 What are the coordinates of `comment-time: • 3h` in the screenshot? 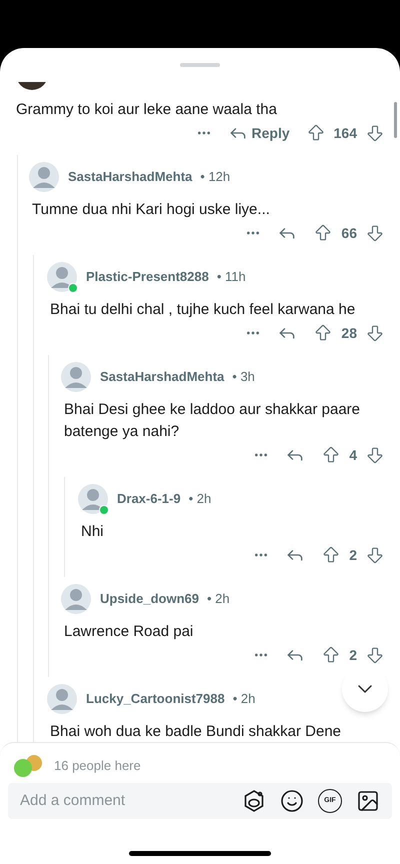 It's located at (243, 377).